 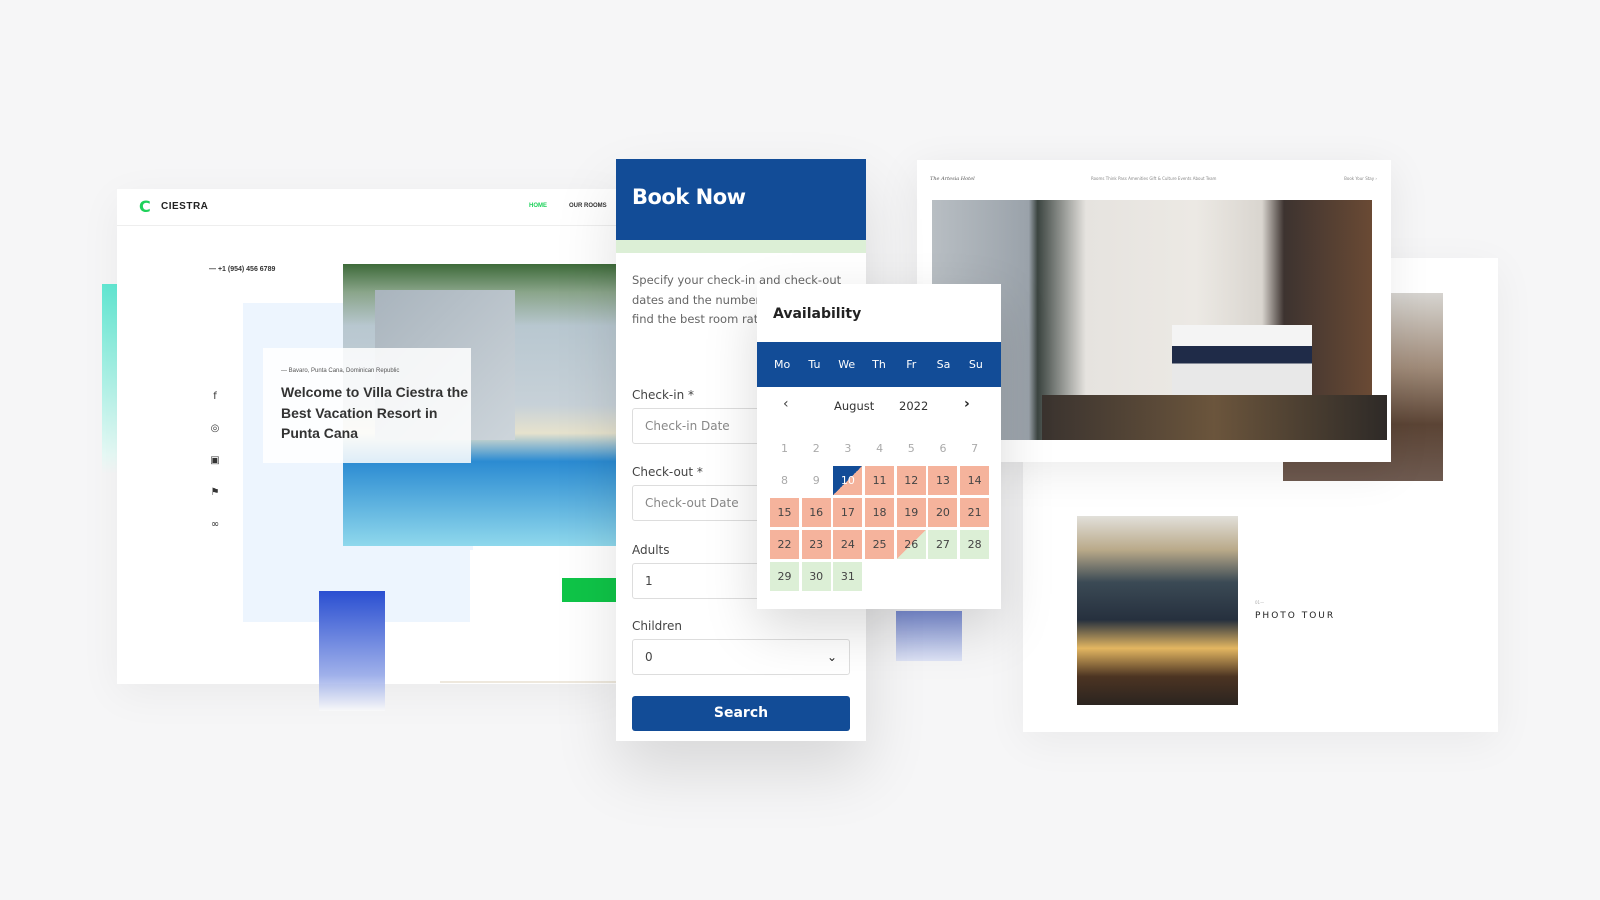 I want to click on decor-blue-bar, so click(x=352, y=651).